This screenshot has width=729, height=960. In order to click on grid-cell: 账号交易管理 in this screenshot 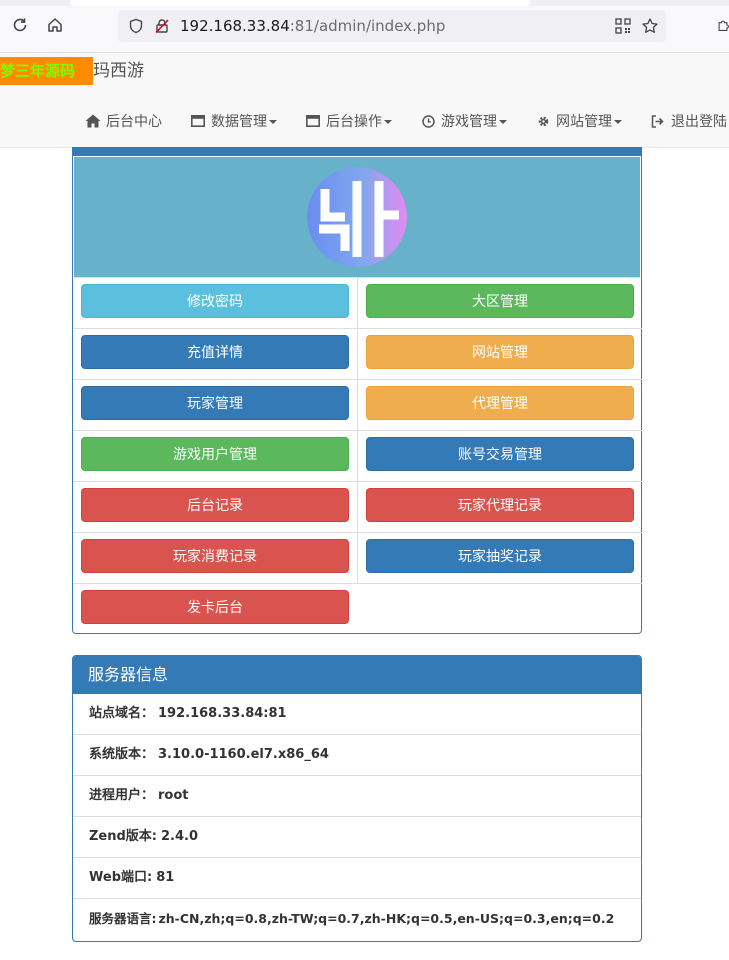, I will do `click(499, 456)`.